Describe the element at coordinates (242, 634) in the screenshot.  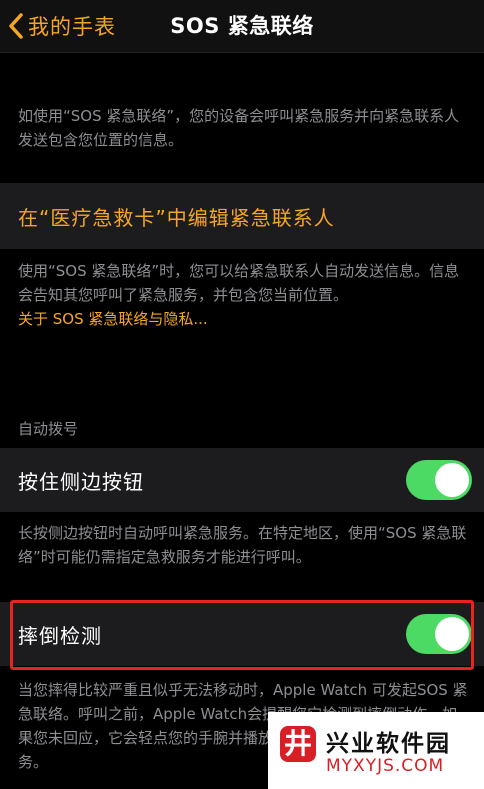
I see `fall-detection-row: 摔倒检测` at that location.